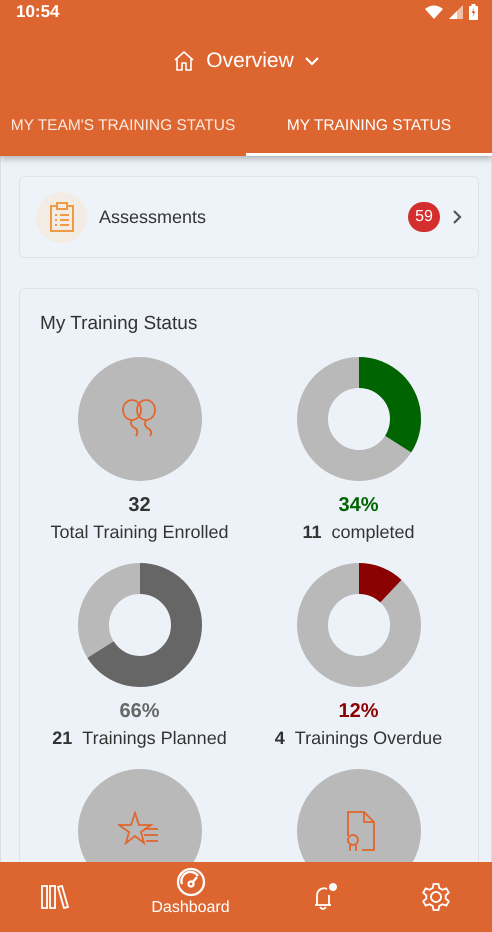 This screenshot has width=492, height=932. I want to click on signal-icon, so click(456, 12).